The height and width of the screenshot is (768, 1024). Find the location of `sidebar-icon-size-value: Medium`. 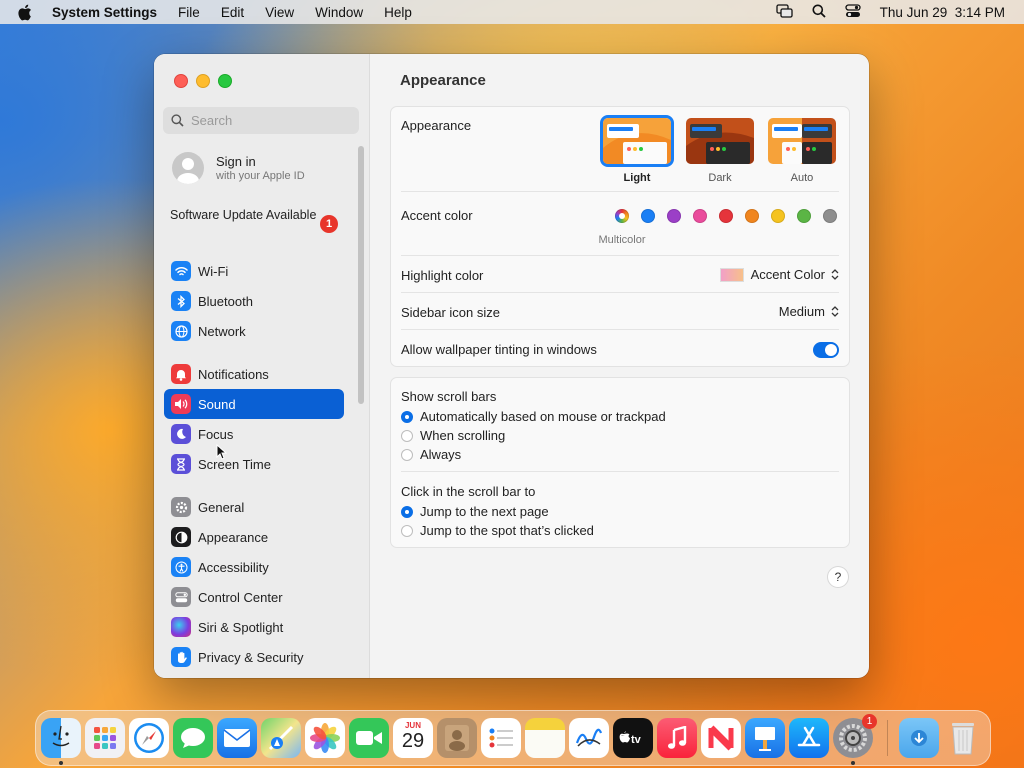

sidebar-icon-size-value: Medium is located at coordinates (801, 311).